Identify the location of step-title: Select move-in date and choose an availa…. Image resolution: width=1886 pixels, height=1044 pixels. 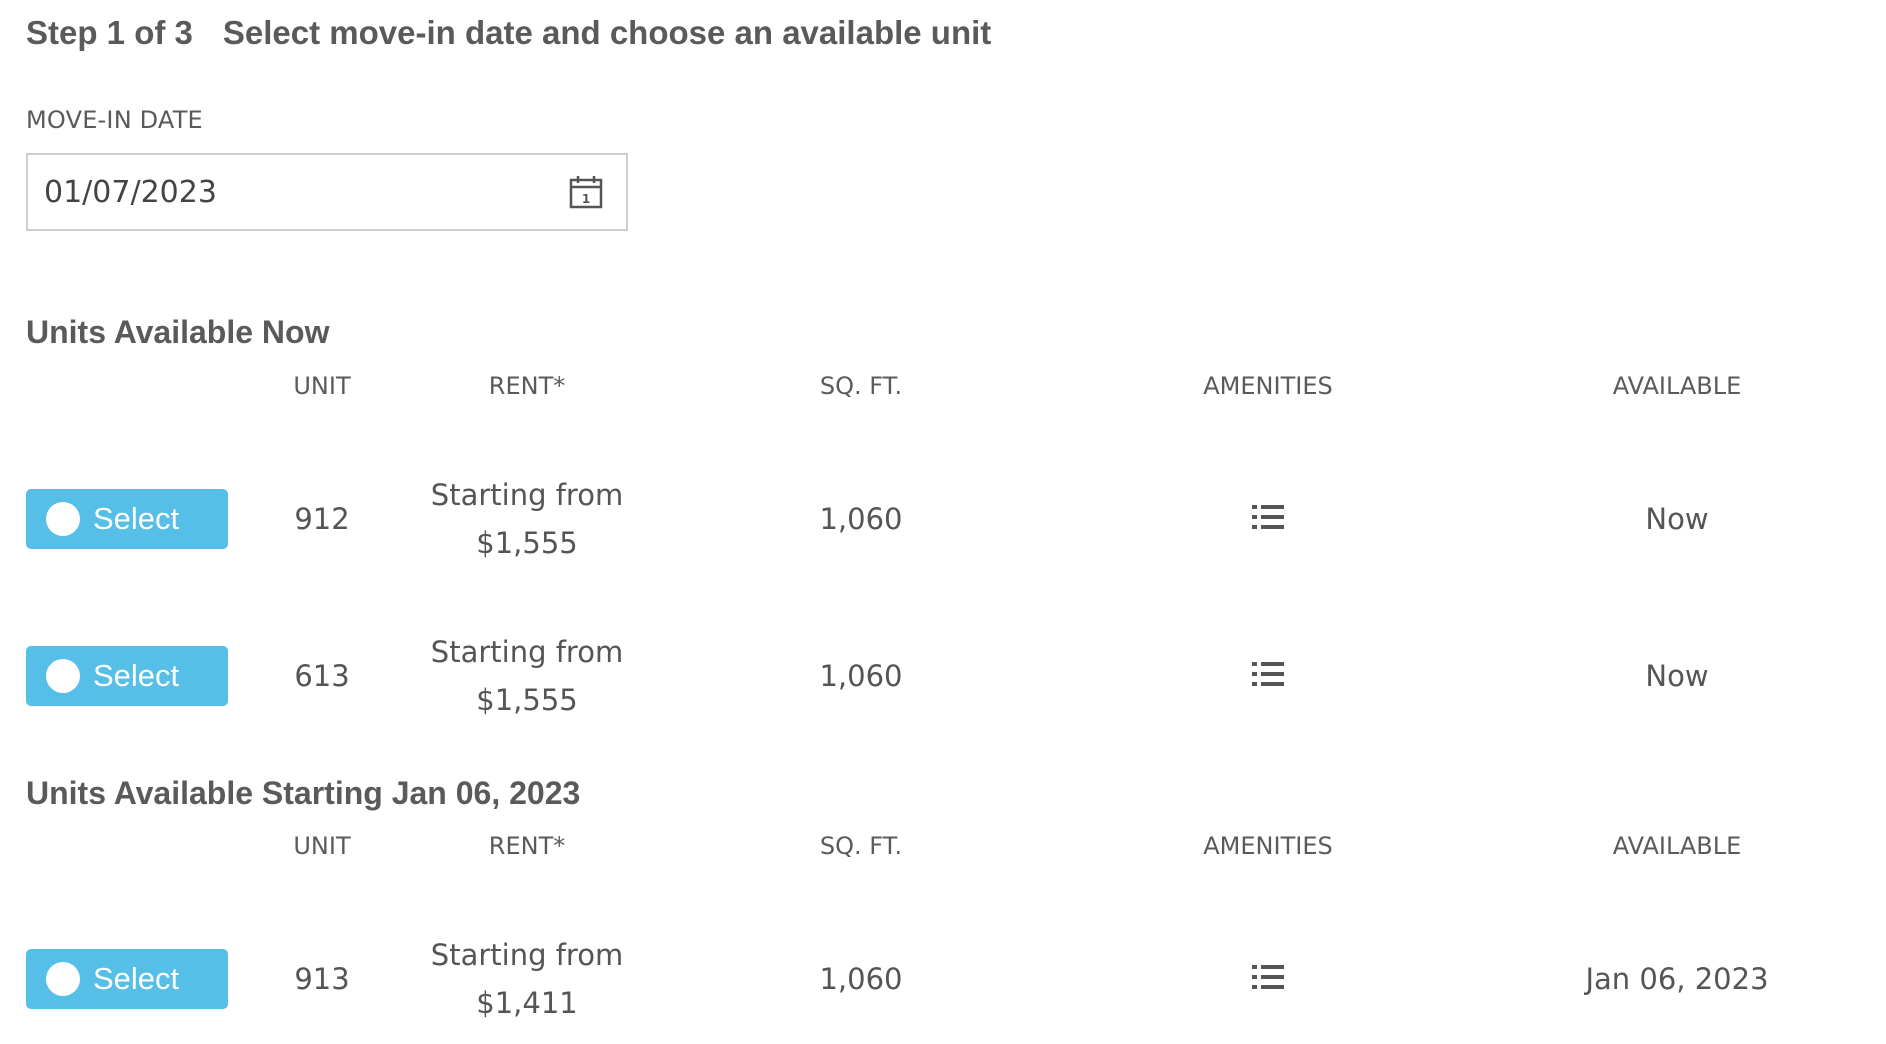
(607, 32).